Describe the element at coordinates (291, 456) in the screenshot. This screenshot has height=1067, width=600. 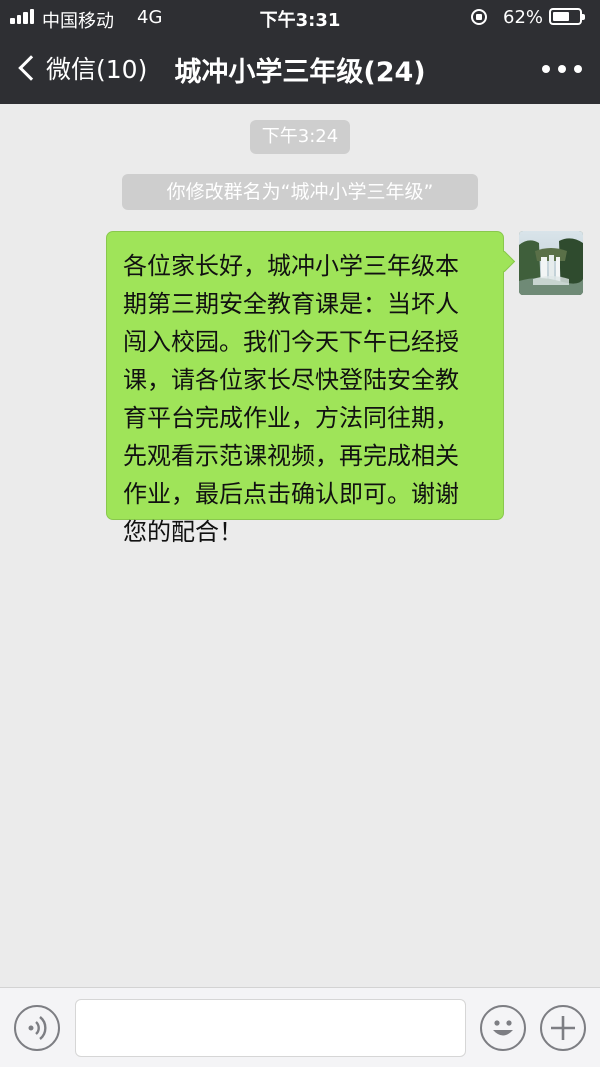
I see `message-line: 先观看示范课视频，再完成相关` at that location.